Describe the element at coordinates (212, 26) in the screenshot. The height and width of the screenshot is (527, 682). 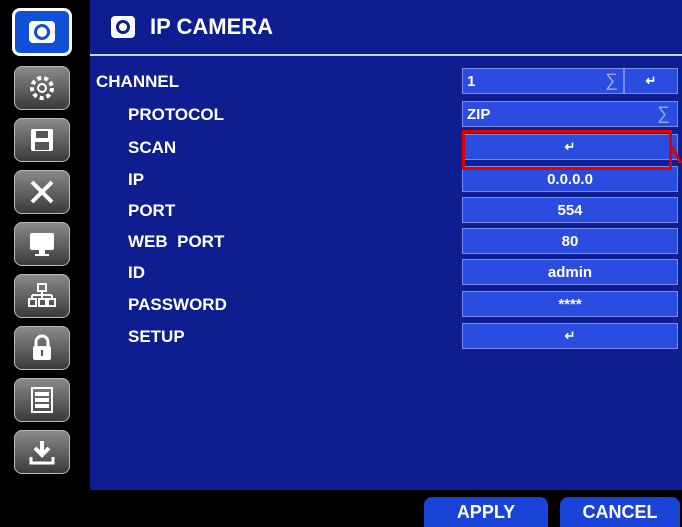
I see `page-title: IP CAMERA` at that location.